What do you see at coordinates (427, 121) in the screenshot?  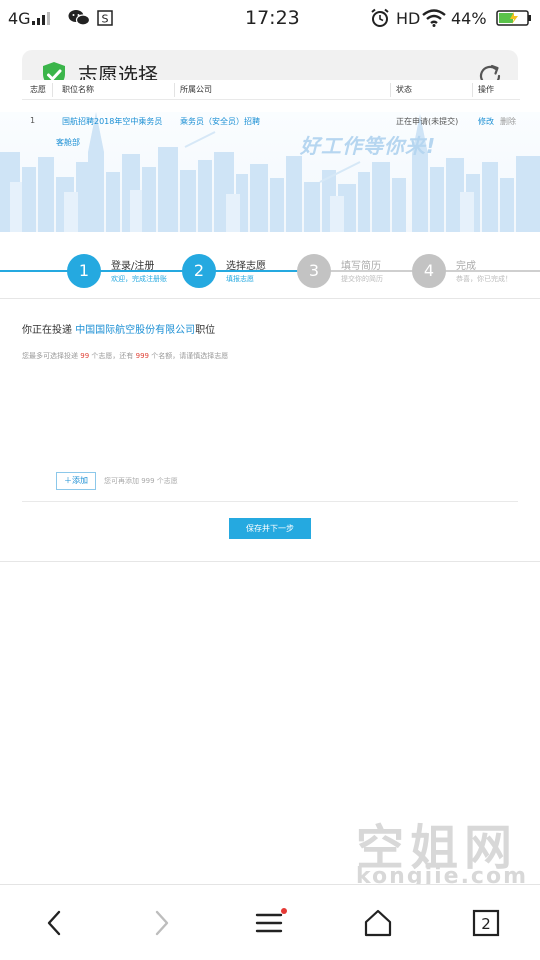 I see `row-status: 正在申请(未提交)` at bounding box center [427, 121].